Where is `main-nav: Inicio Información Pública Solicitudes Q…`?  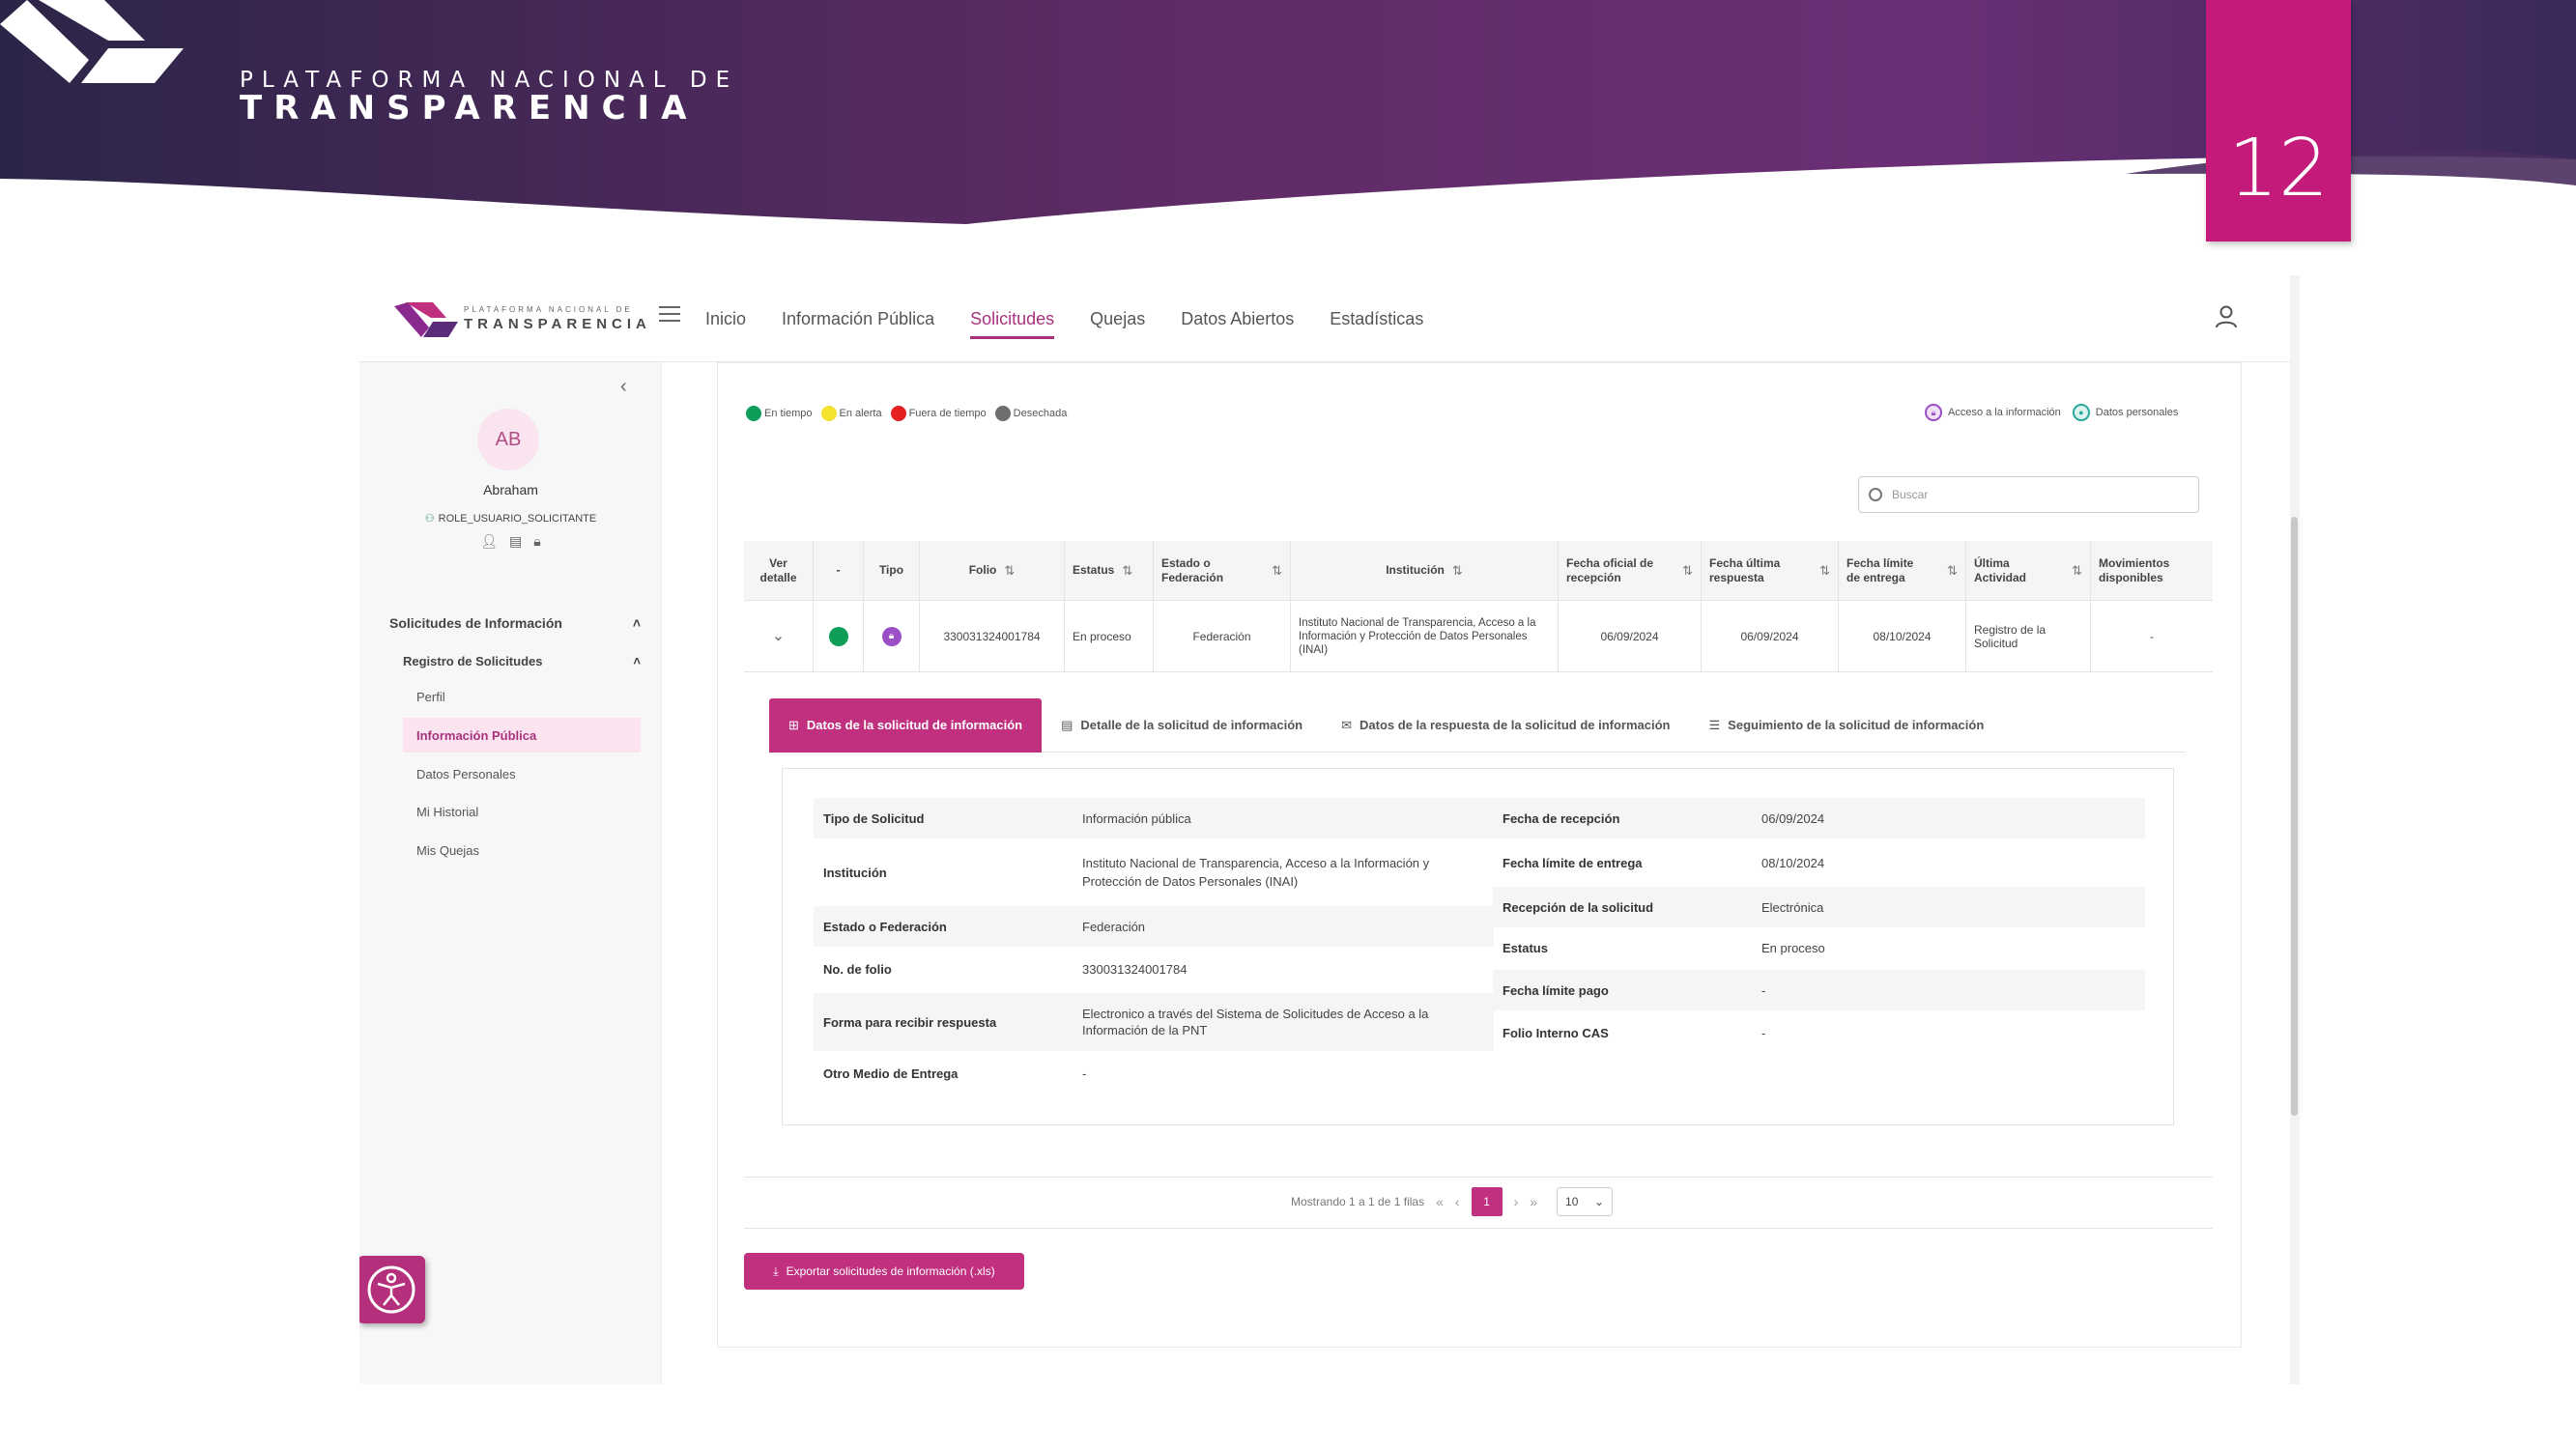 main-nav: Inicio Información Pública Solicitudes Q… is located at coordinates (1082, 318).